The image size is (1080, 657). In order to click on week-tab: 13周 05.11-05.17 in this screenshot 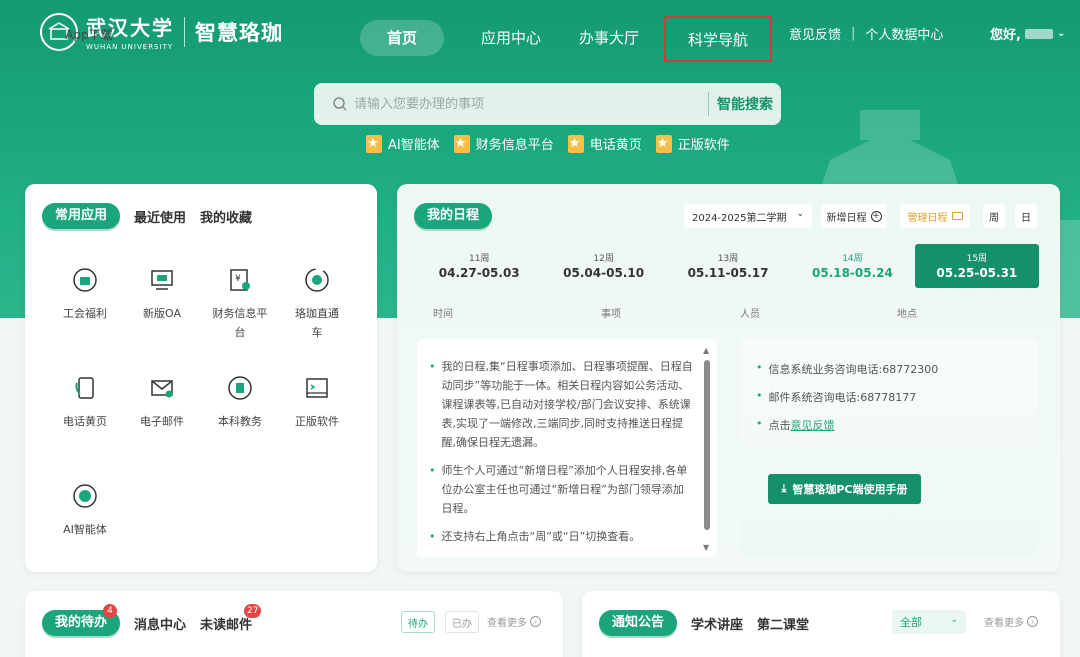, I will do `click(728, 266)`.